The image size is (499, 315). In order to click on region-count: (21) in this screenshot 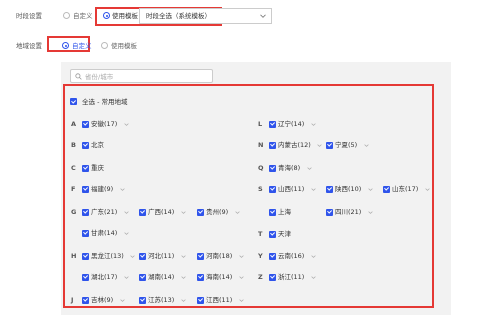, I will do `click(111, 212)`.